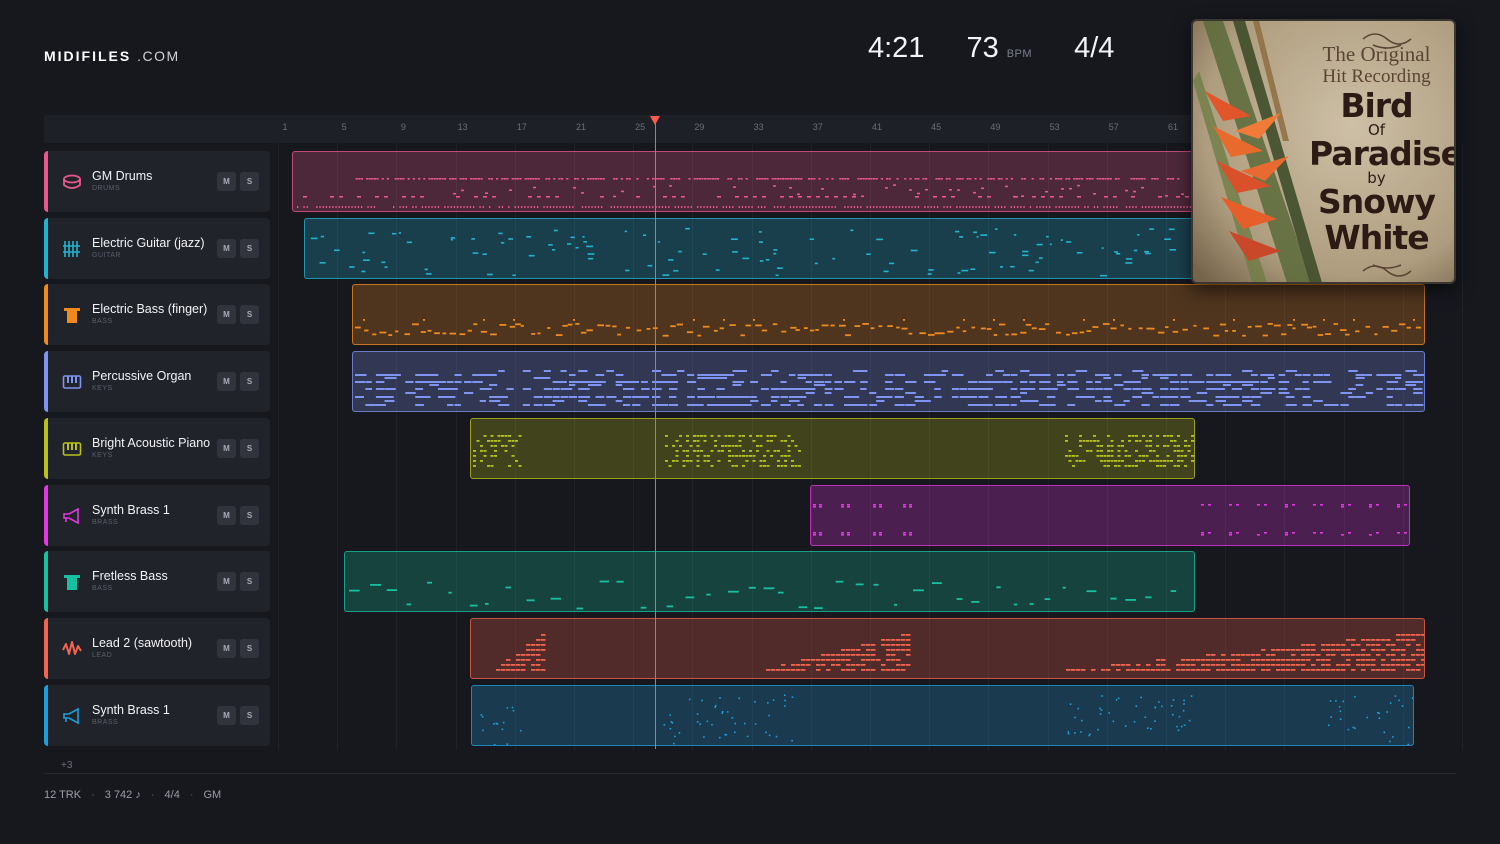  What do you see at coordinates (278, 446) in the screenshot?
I see `grid-line` at bounding box center [278, 446].